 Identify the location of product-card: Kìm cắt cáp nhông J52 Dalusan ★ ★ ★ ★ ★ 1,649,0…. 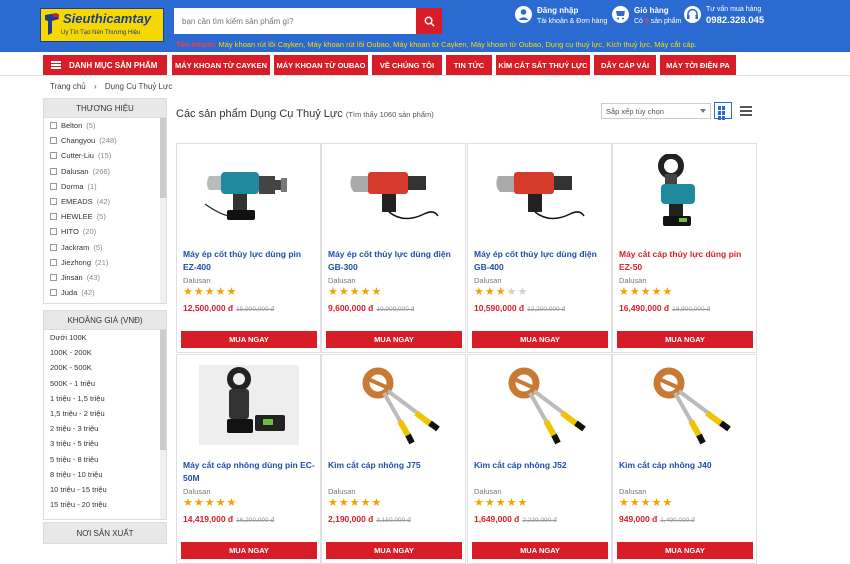
(539, 459).